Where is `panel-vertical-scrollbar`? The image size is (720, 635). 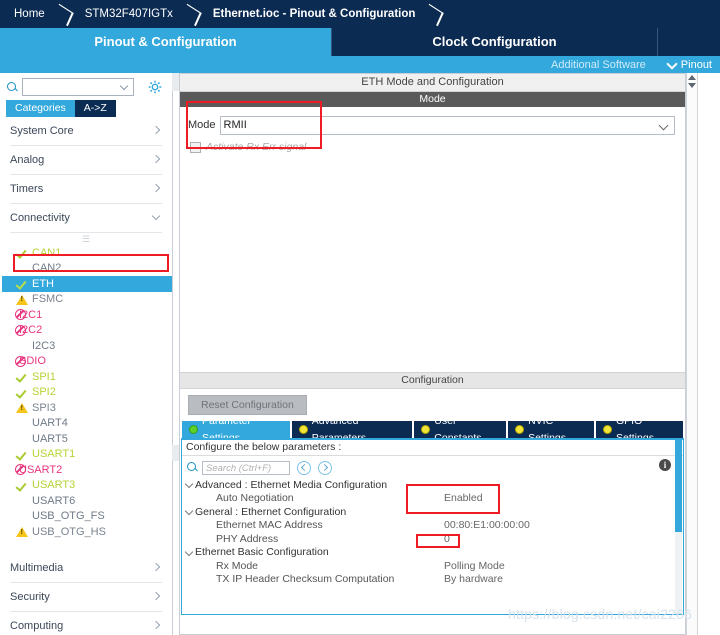 panel-vertical-scrollbar is located at coordinates (692, 354).